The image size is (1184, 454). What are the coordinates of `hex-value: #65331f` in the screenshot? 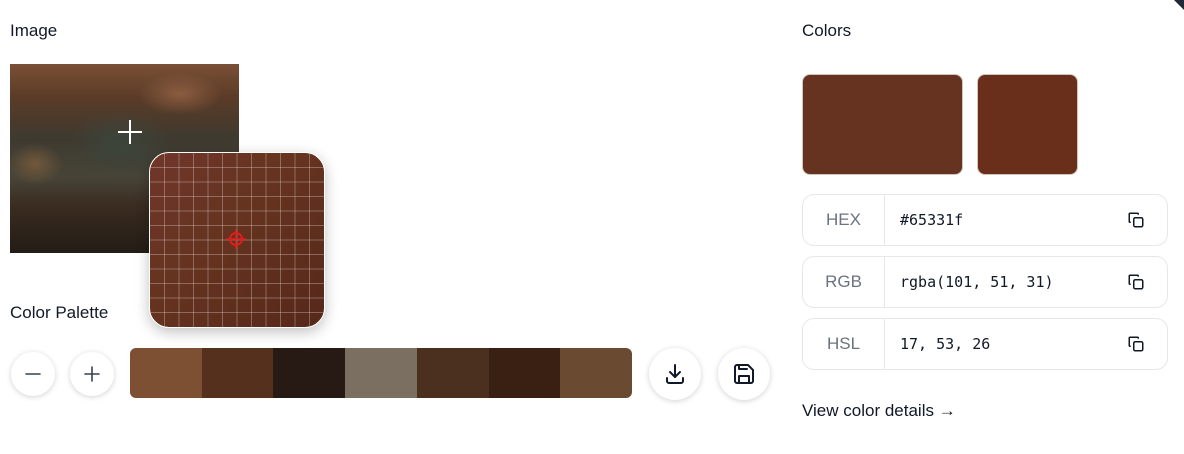 It's located at (932, 220).